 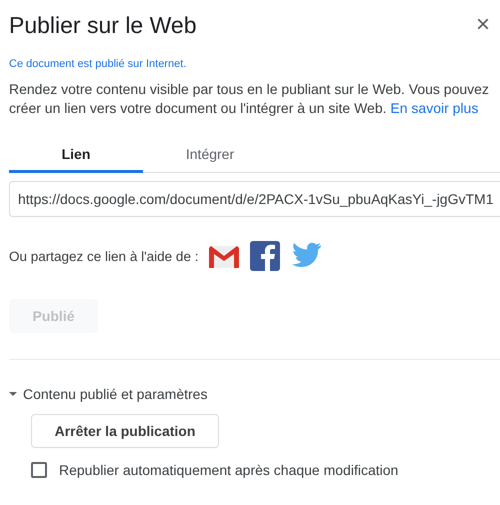 What do you see at coordinates (76, 156) in the screenshot?
I see `tab: Lien` at bounding box center [76, 156].